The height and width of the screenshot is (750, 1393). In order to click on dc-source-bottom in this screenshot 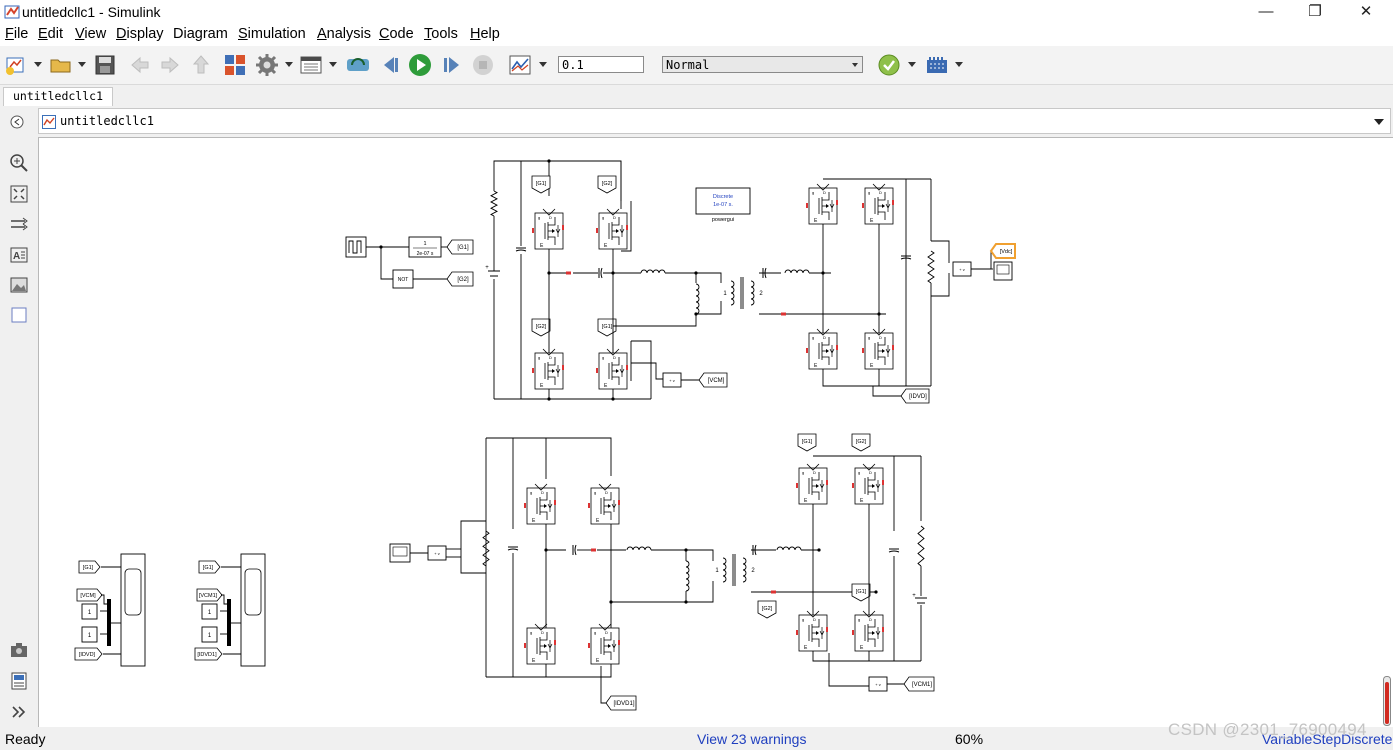, I will do `click(921, 600)`.